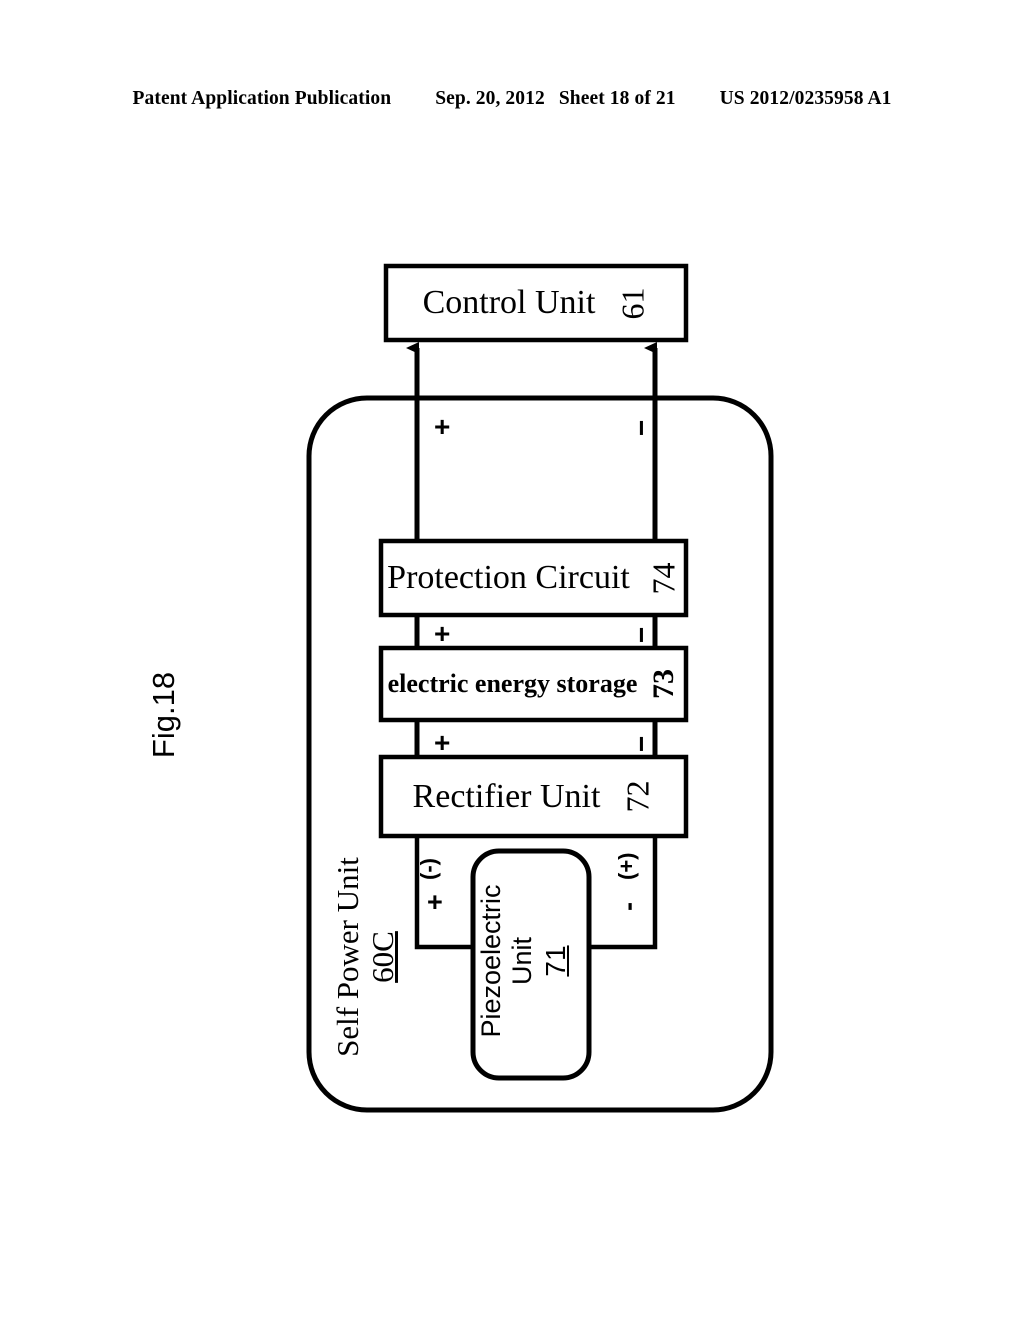 The image size is (1024, 1320). Describe the element at coordinates (623, 893) in the screenshot. I see `connector-piezo-to-rectifier-right` at that location.